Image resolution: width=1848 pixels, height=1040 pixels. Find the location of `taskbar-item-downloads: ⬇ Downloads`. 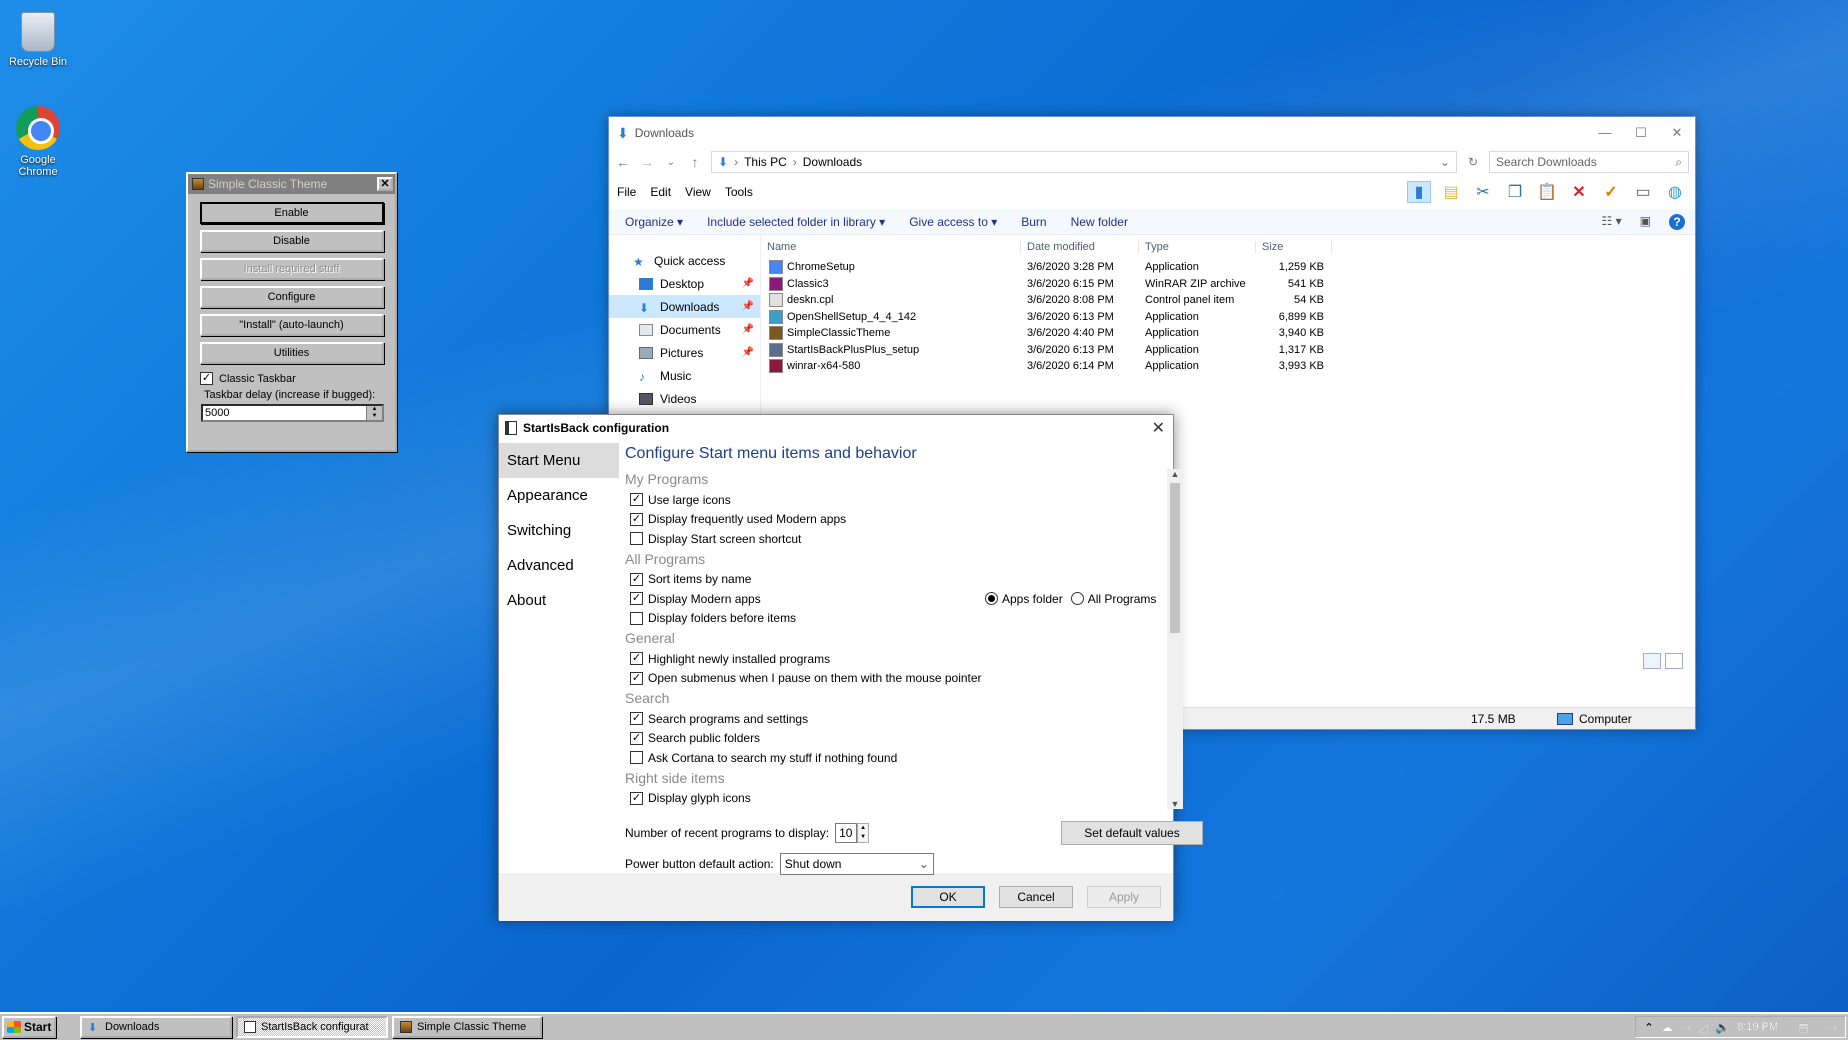

taskbar-item-downloads: ⬇ Downloads is located at coordinates (156, 1027).